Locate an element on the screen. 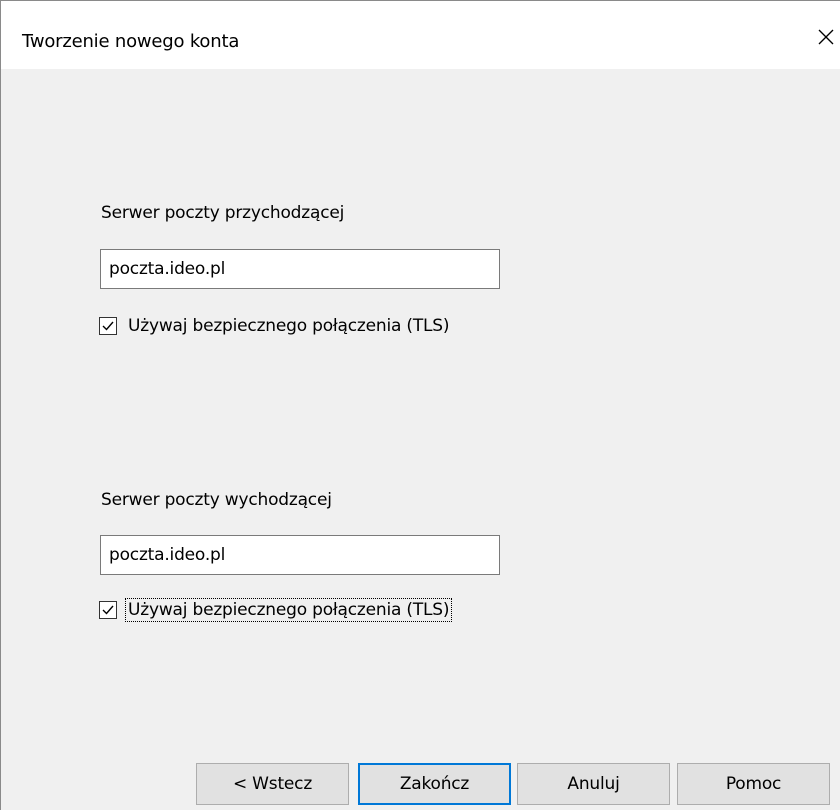  incoming-tls-option: Używaj bezpiecznego połączenia (TLS) is located at coordinates (275, 326).